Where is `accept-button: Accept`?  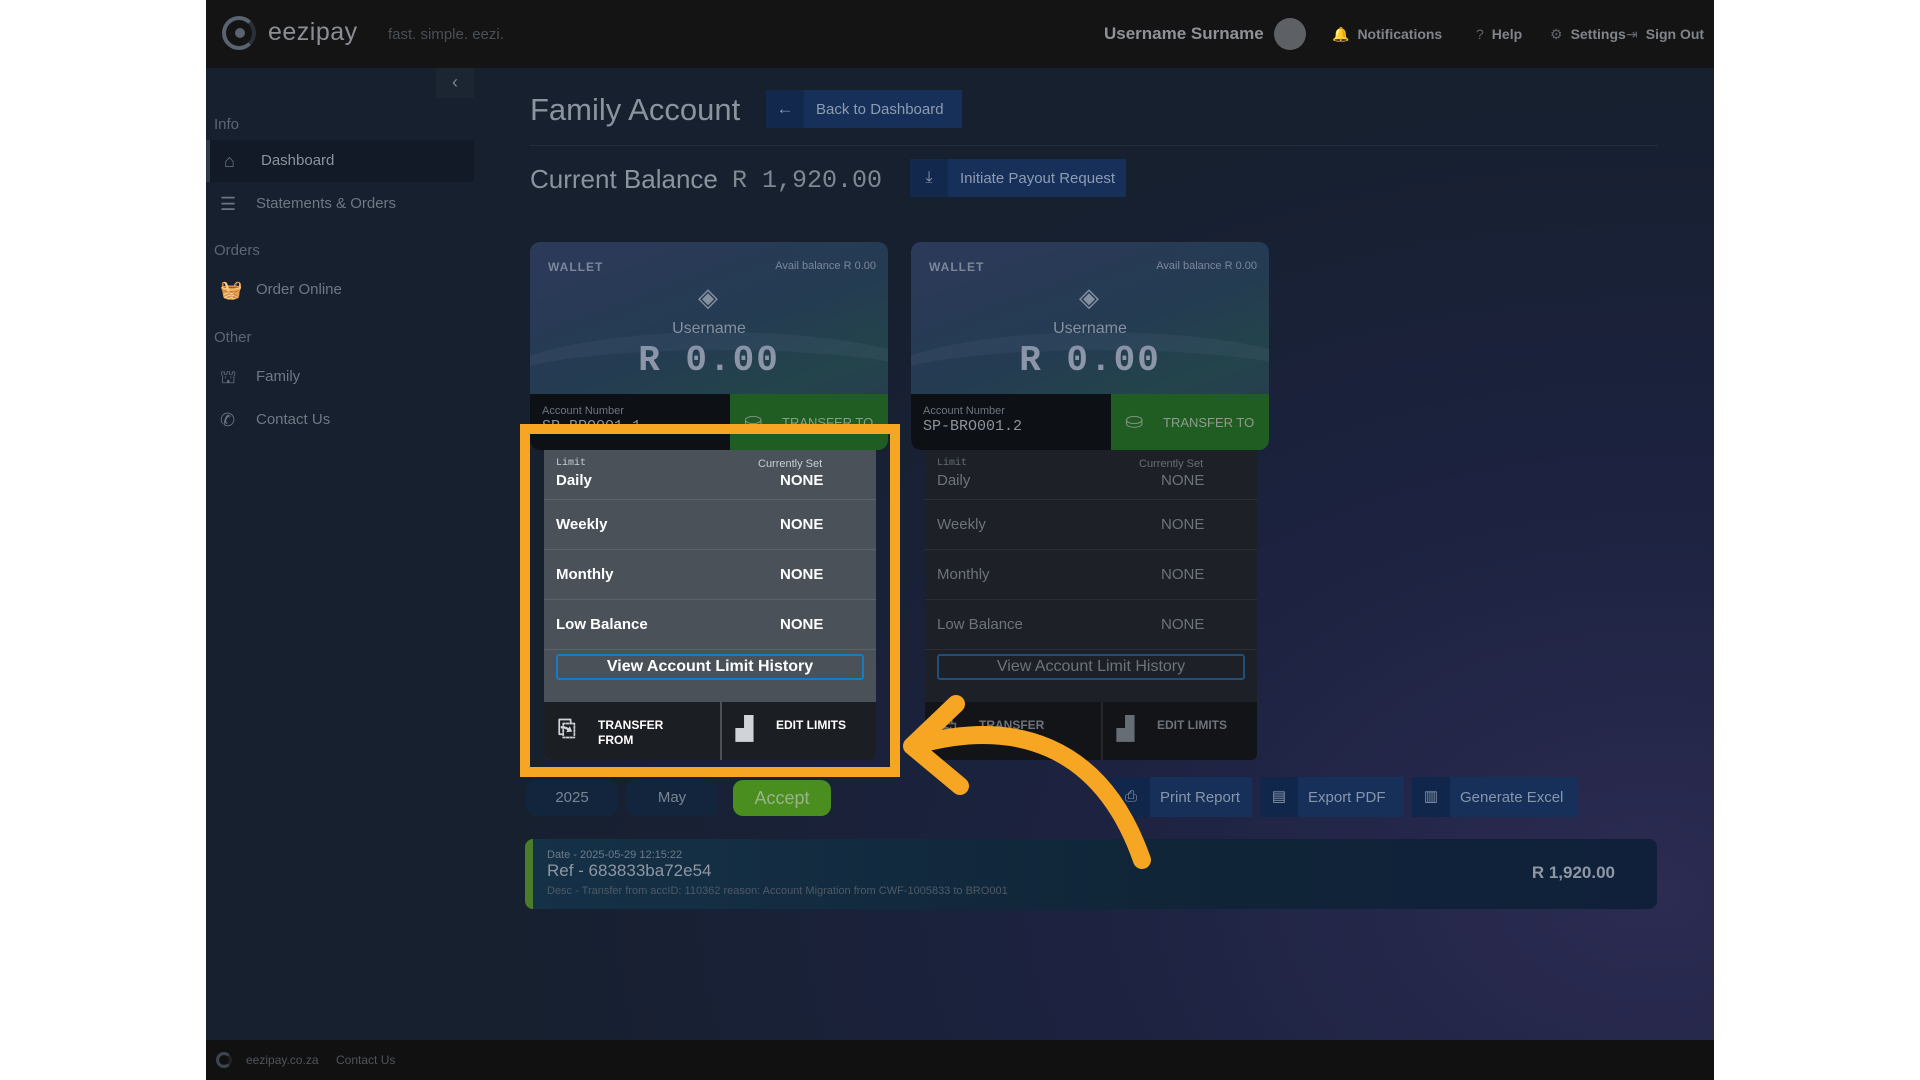
accept-button: Accept is located at coordinates (782, 798).